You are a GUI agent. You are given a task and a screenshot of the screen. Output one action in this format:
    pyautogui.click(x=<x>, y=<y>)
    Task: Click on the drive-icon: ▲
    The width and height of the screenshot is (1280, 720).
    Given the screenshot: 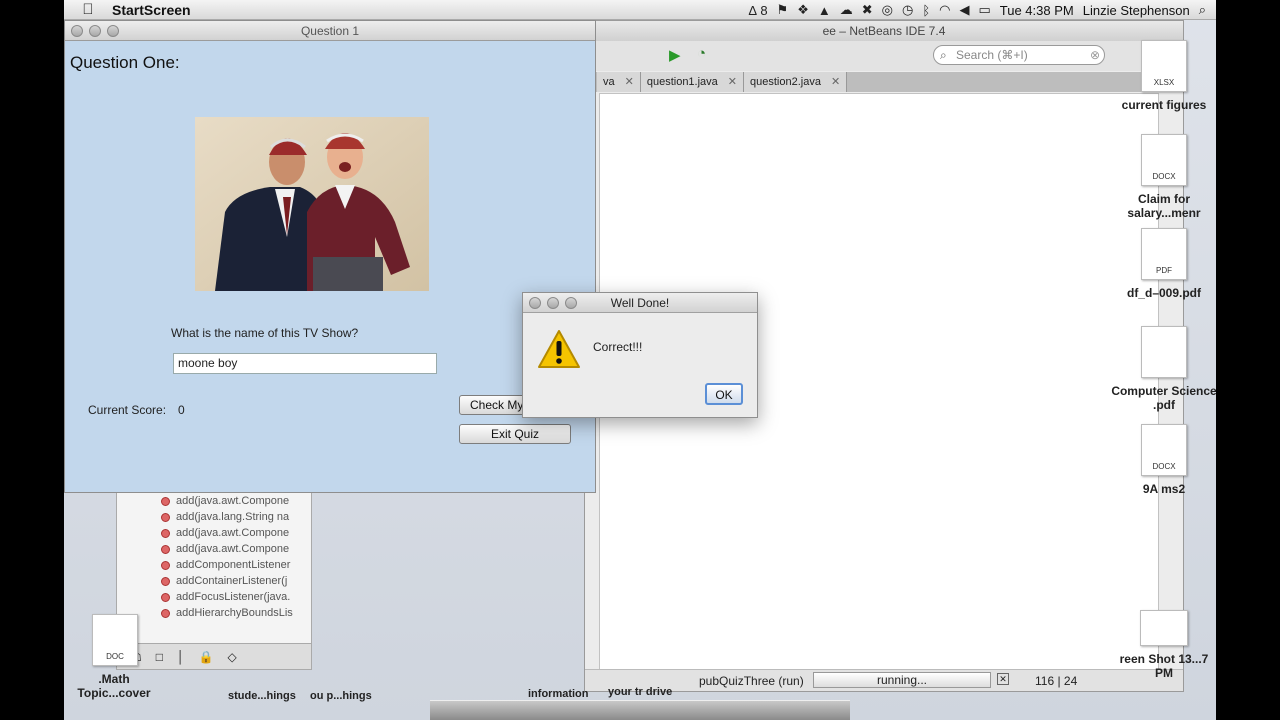 What is the action you would take?
    pyautogui.click(x=824, y=10)
    